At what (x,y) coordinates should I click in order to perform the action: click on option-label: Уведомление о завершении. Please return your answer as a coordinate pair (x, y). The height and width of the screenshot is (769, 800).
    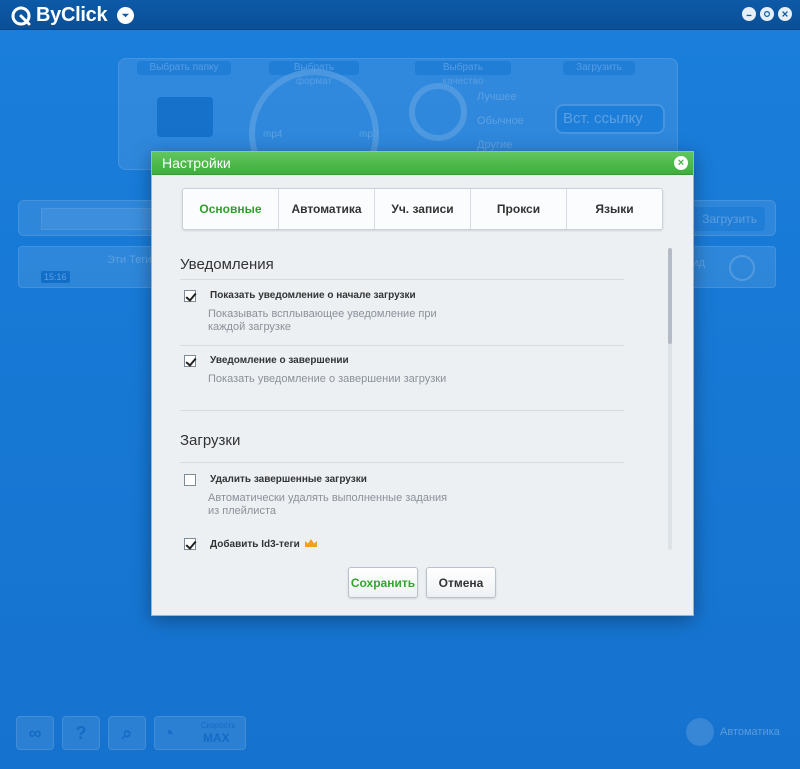
    Looking at the image, I should click on (279, 360).